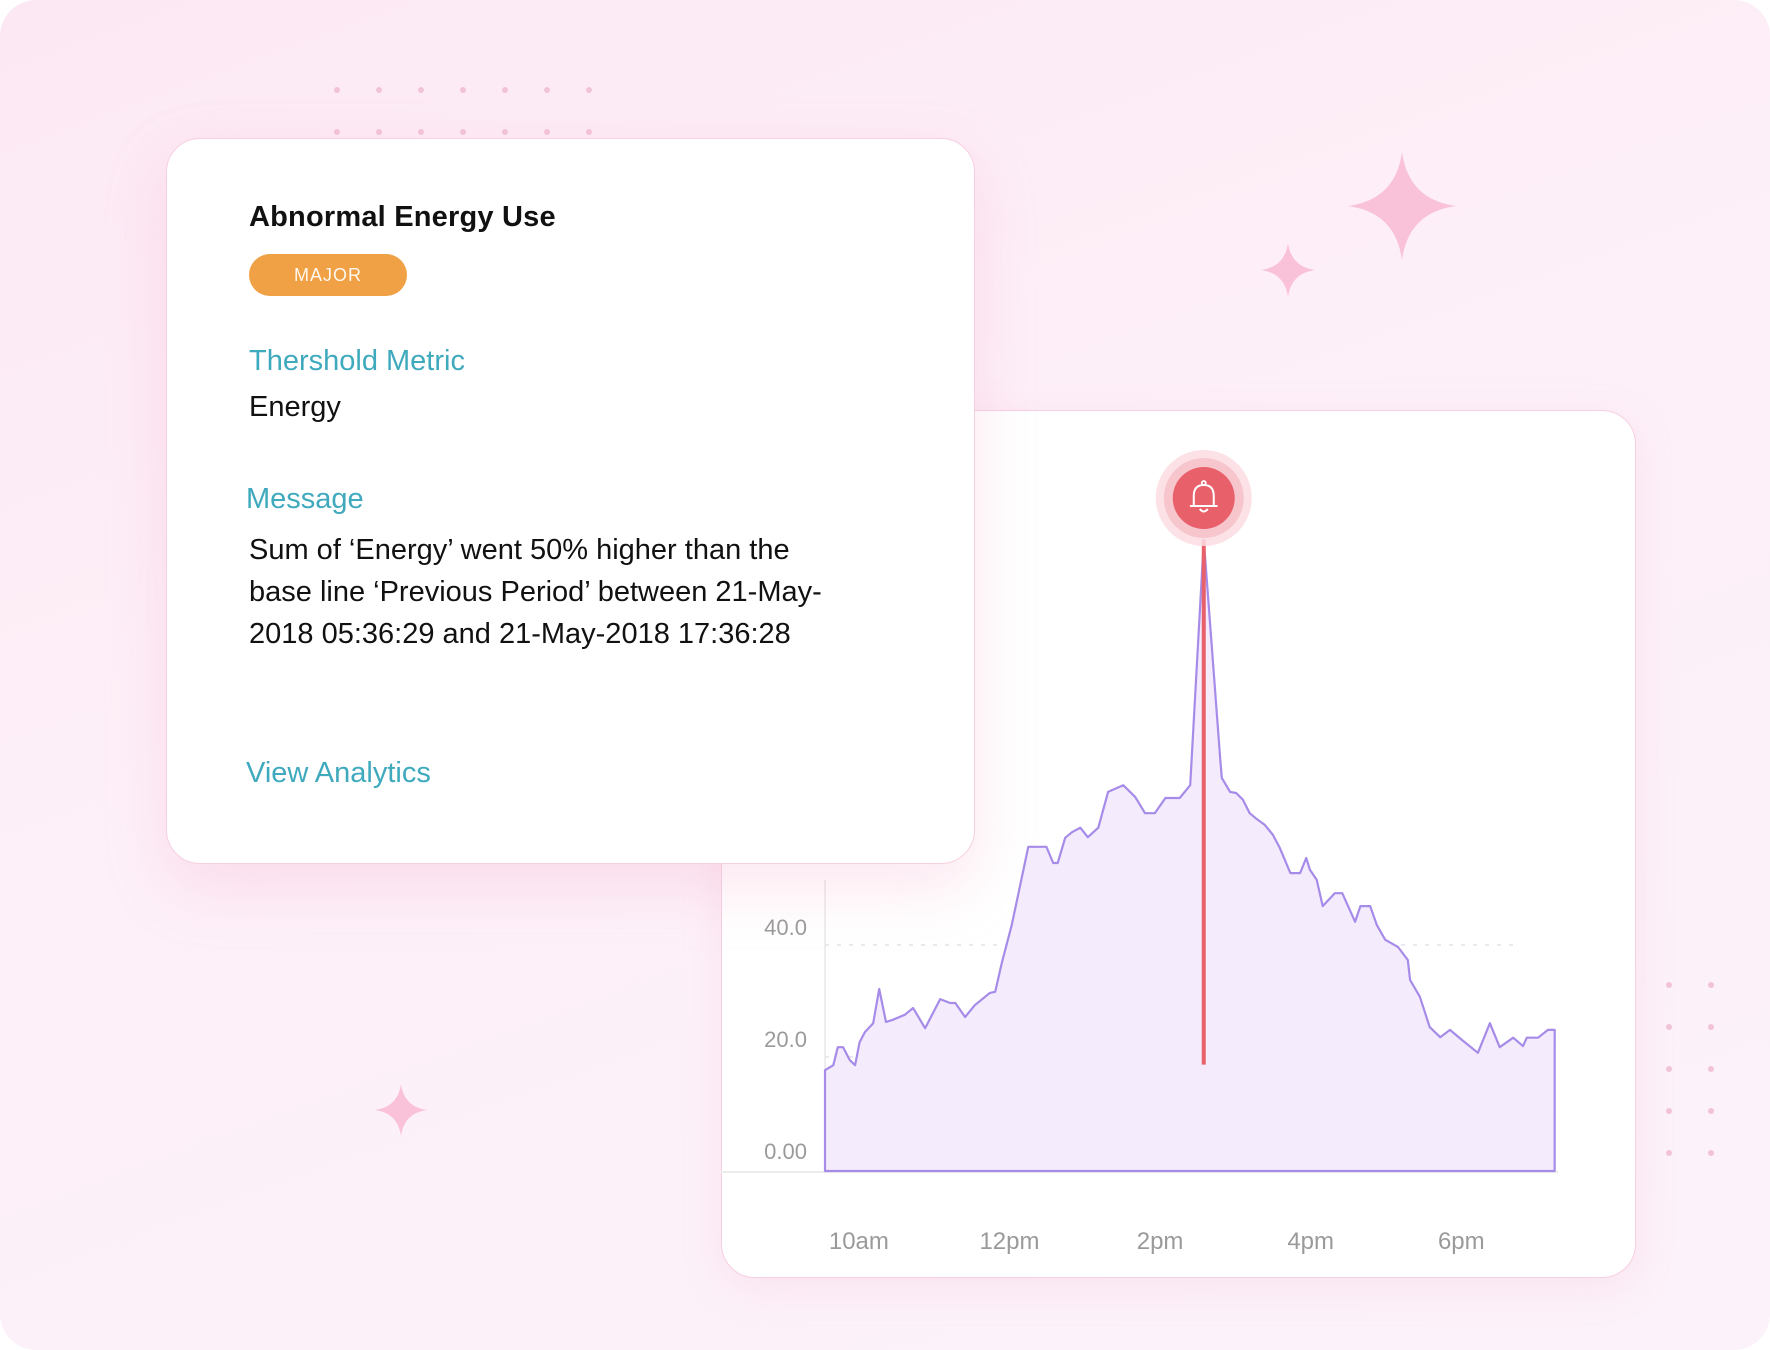 Image resolution: width=1770 pixels, height=1350 pixels. Describe the element at coordinates (328, 275) in the screenshot. I see `severity-badge: MAJOR` at that location.